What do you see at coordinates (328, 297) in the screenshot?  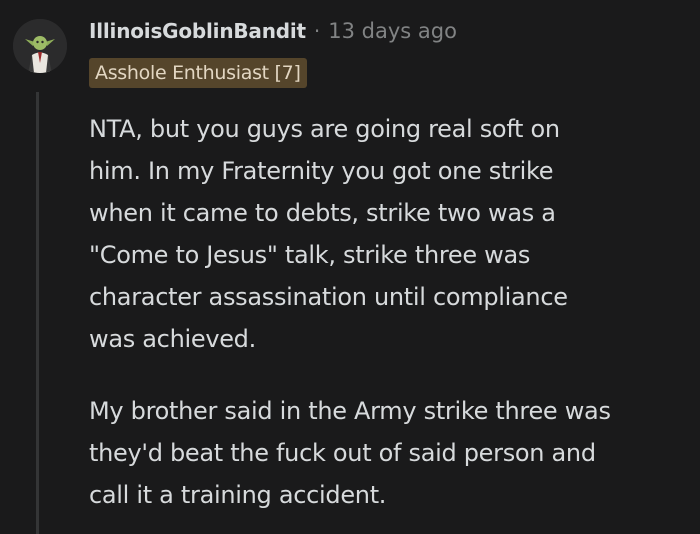 I see `text-line: character assassination until compliance` at bounding box center [328, 297].